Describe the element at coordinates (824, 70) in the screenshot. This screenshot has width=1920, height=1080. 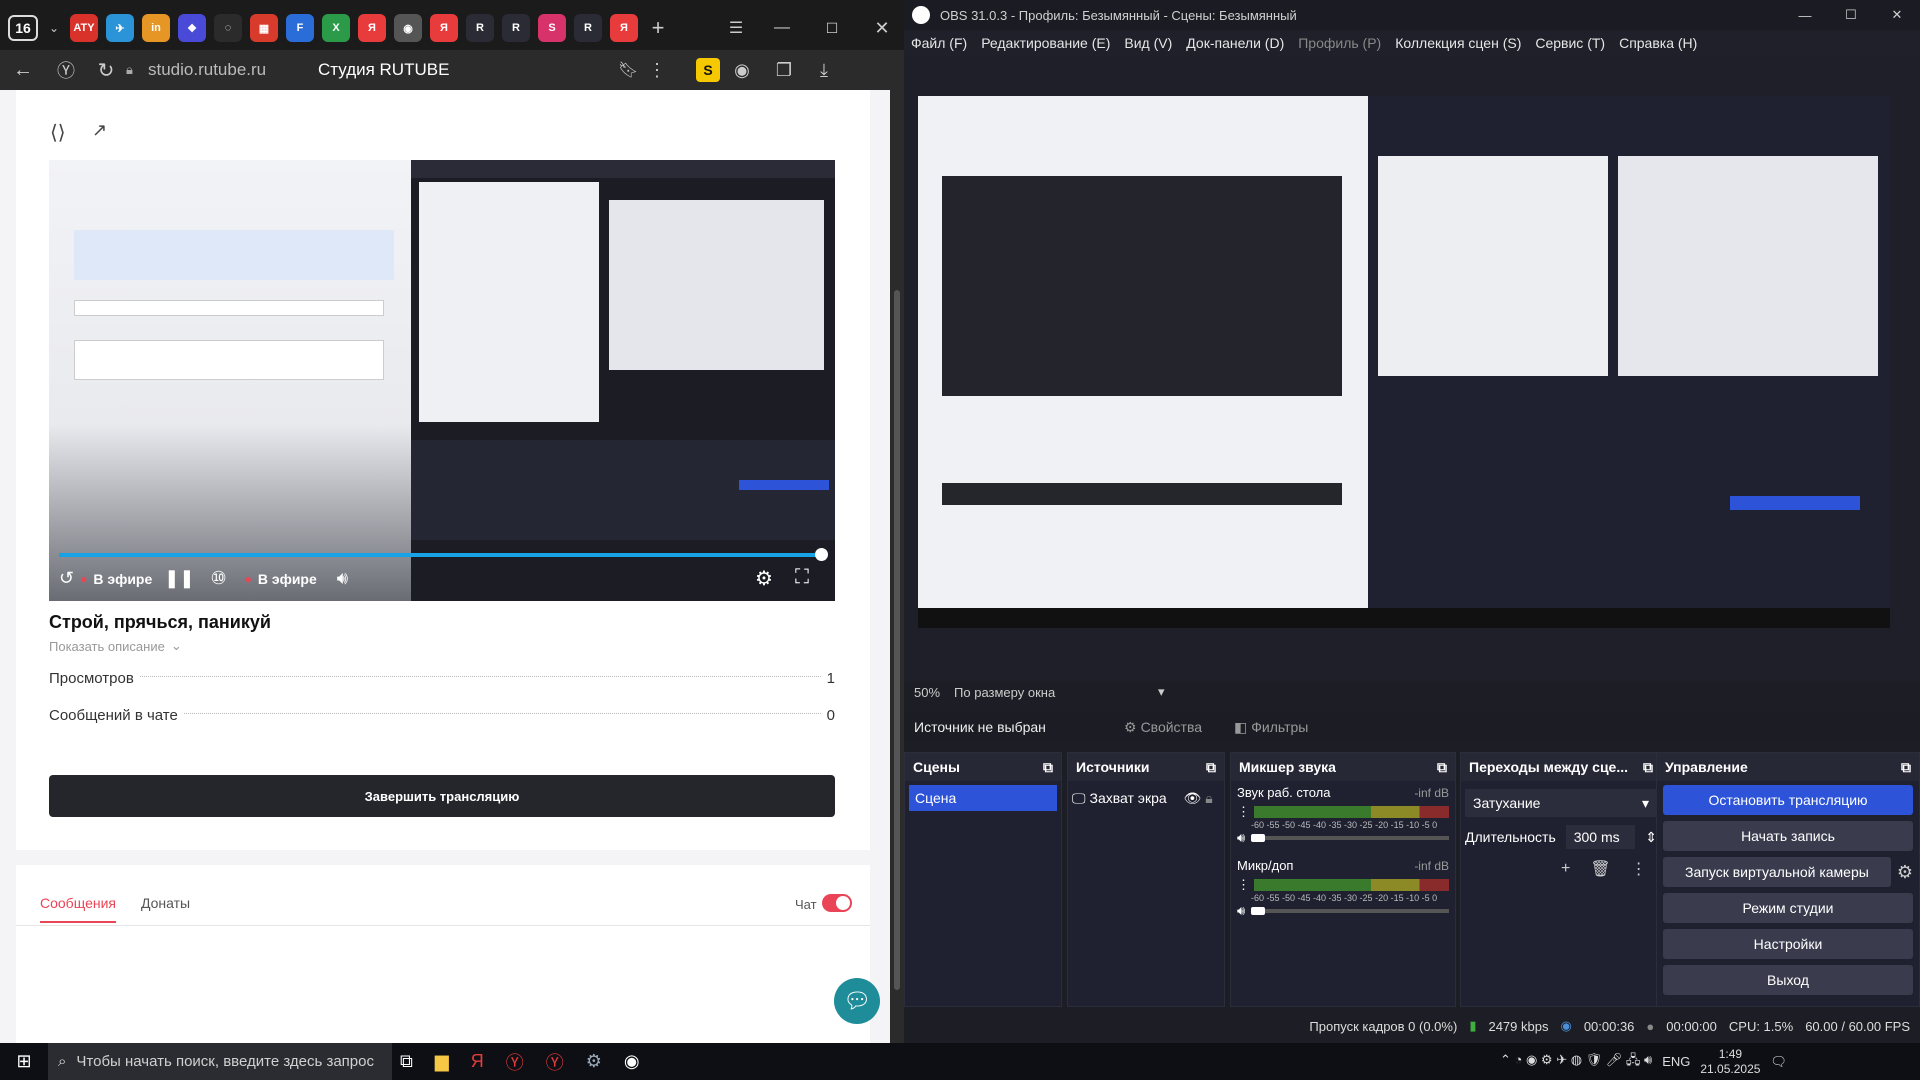
I see `download-icon: ⤓` at that location.